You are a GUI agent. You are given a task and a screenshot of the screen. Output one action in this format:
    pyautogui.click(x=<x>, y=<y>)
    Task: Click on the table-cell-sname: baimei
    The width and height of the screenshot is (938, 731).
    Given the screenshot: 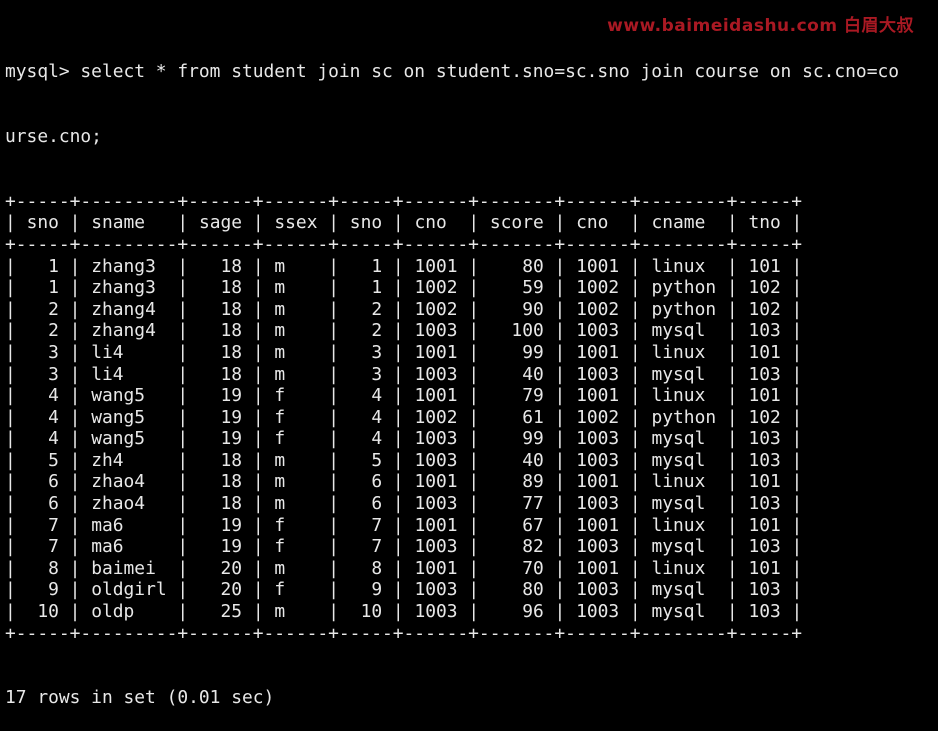 What is the action you would take?
    pyautogui.click(x=129, y=568)
    